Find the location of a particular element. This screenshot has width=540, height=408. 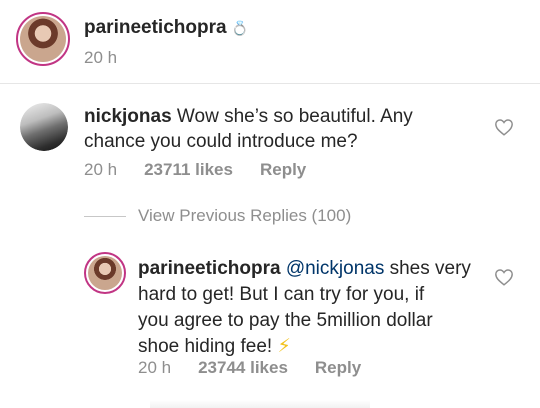

reply-author-username: parineetichopra is located at coordinates (209, 268).